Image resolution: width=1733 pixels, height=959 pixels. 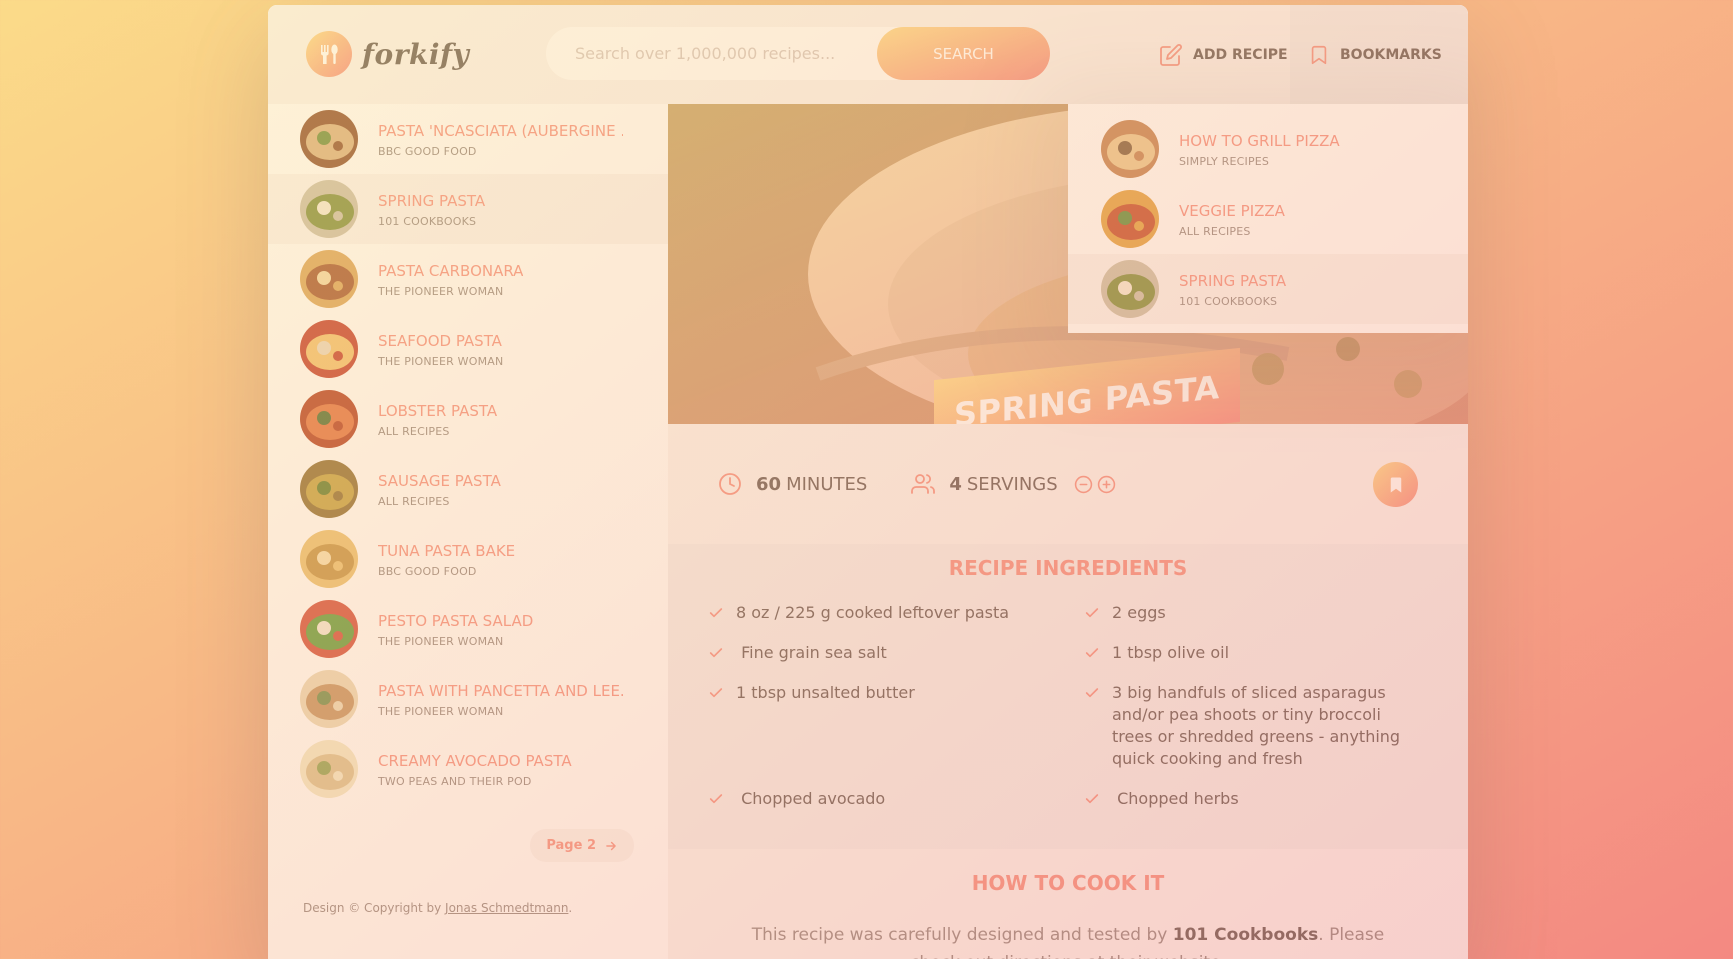 What do you see at coordinates (1233, 280) in the screenshot?
I see `preview-title: Spring Pasta` at bounding box center [1233, 280].